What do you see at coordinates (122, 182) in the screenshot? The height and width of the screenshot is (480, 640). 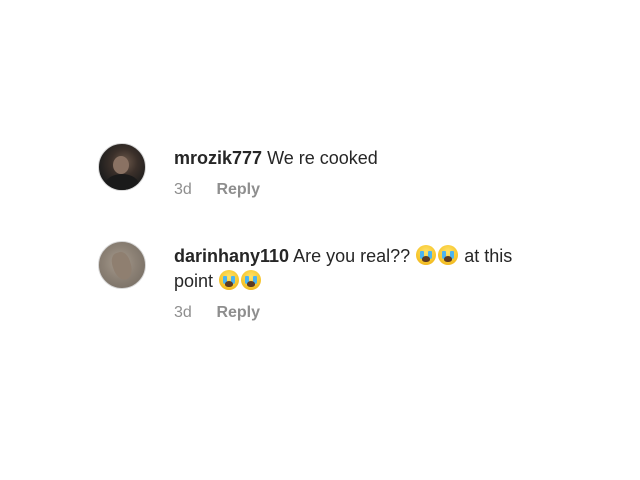 I see `avatar-body-shape` at bounding box center [122, 182].